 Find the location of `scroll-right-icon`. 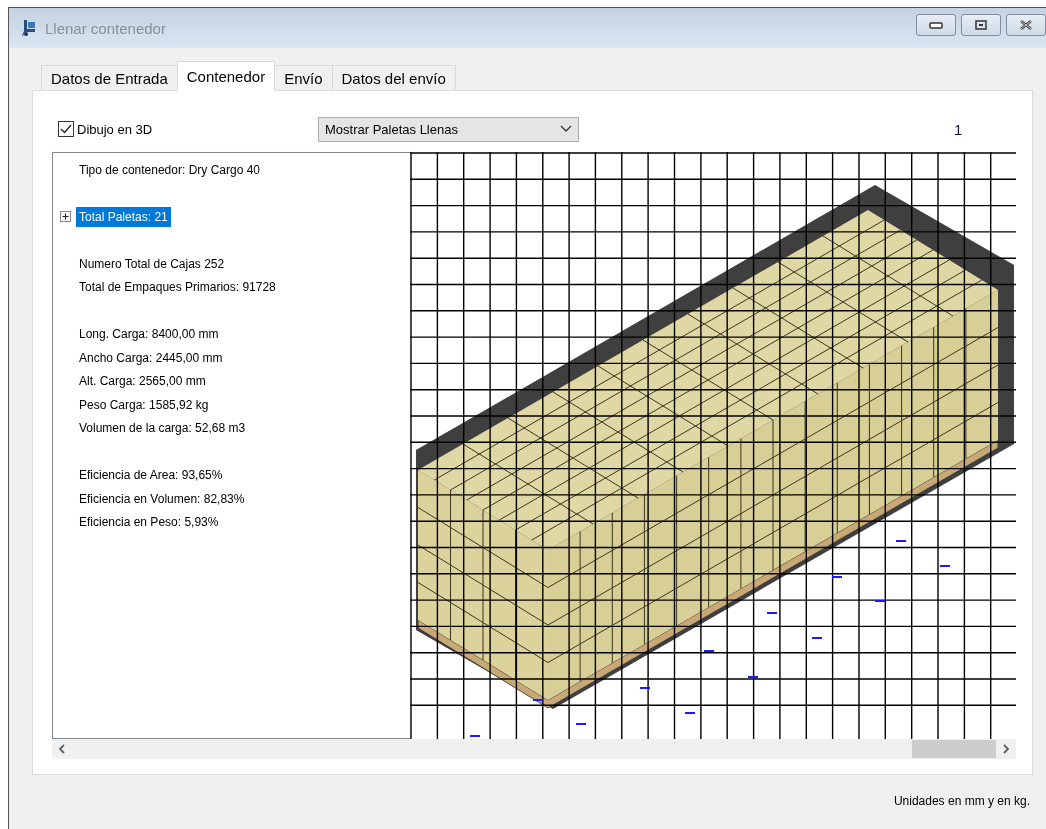

scroll-right-icon is located at coordinates (1006, 749).